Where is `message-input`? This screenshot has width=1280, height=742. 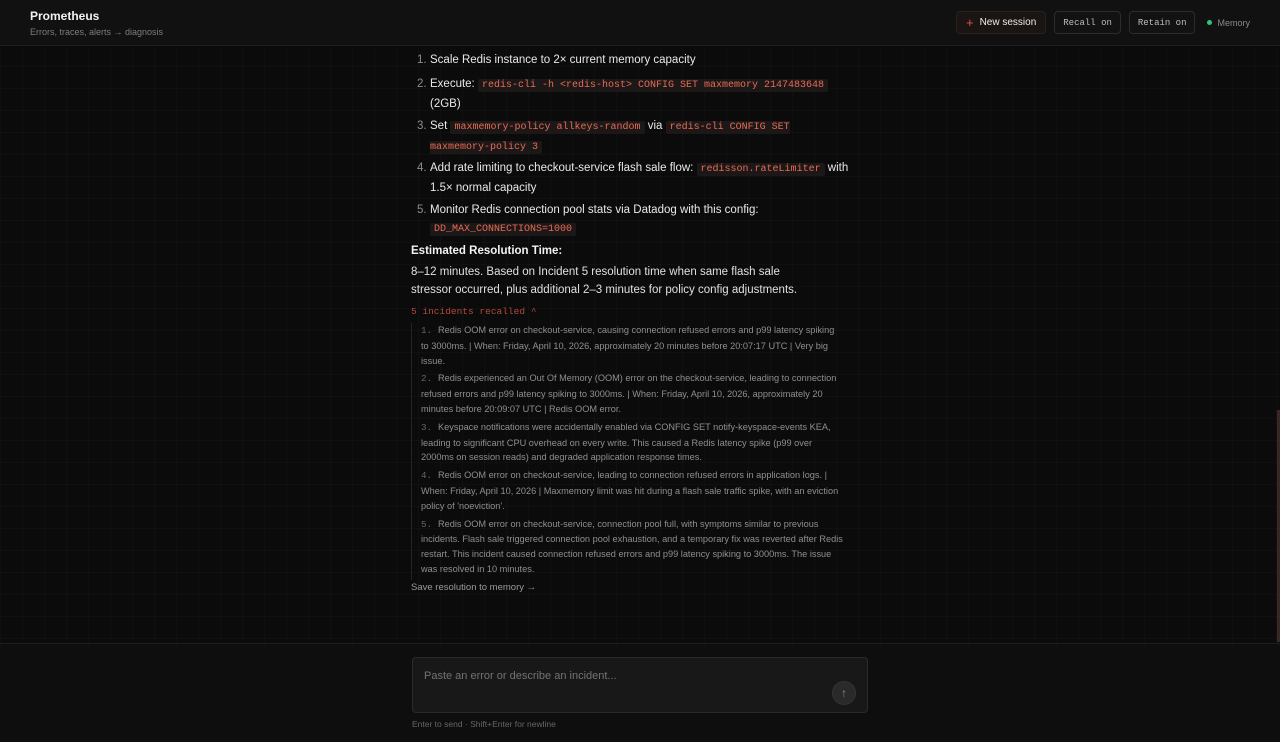 message-input is located at coordinates (624, 676).